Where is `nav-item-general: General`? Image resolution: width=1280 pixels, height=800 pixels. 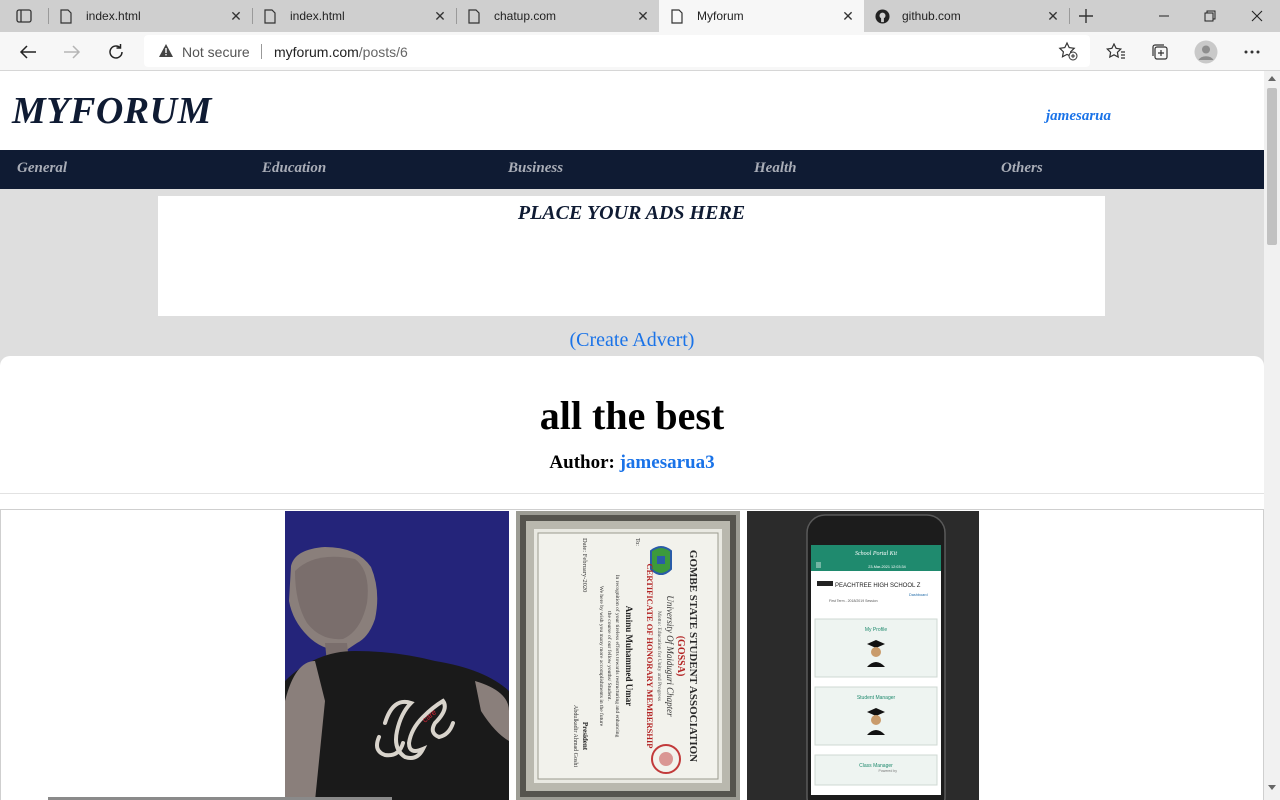
nav-item-general: General is located at coordinates (42, 168).